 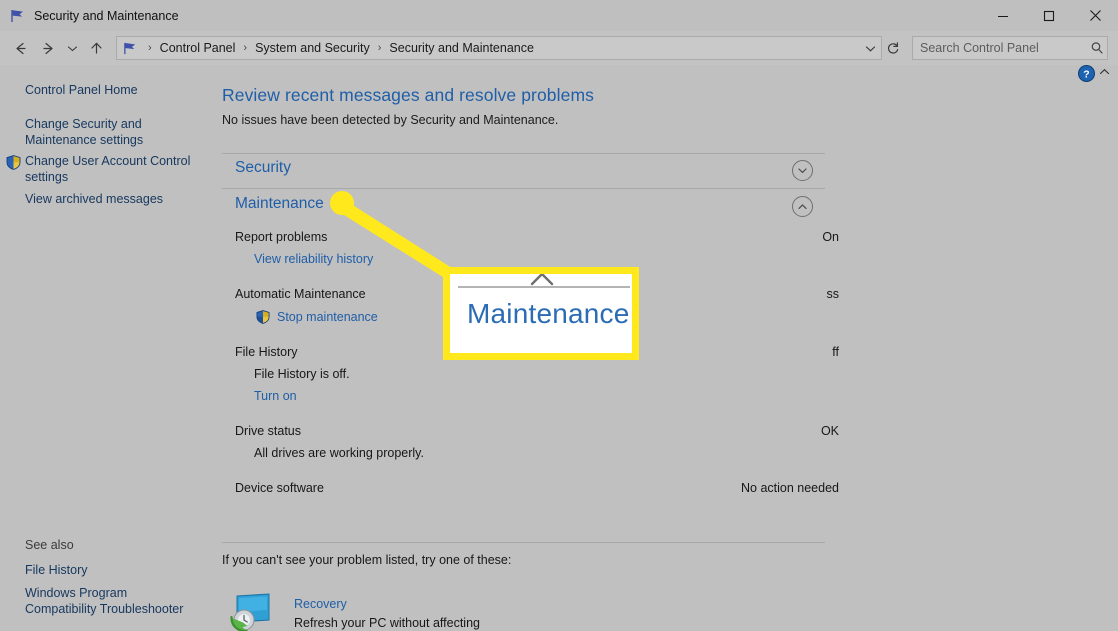 What do you see at coordinates (106, 15) in the screenshot?
I see `window-title: Security and Maintenance` at bounding box center [106, 15].